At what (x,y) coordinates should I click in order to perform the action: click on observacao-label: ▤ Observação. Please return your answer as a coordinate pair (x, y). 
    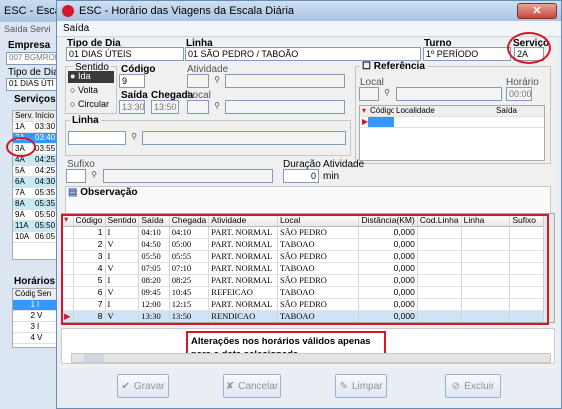
    Looking at the image, I should click on (103, 192).